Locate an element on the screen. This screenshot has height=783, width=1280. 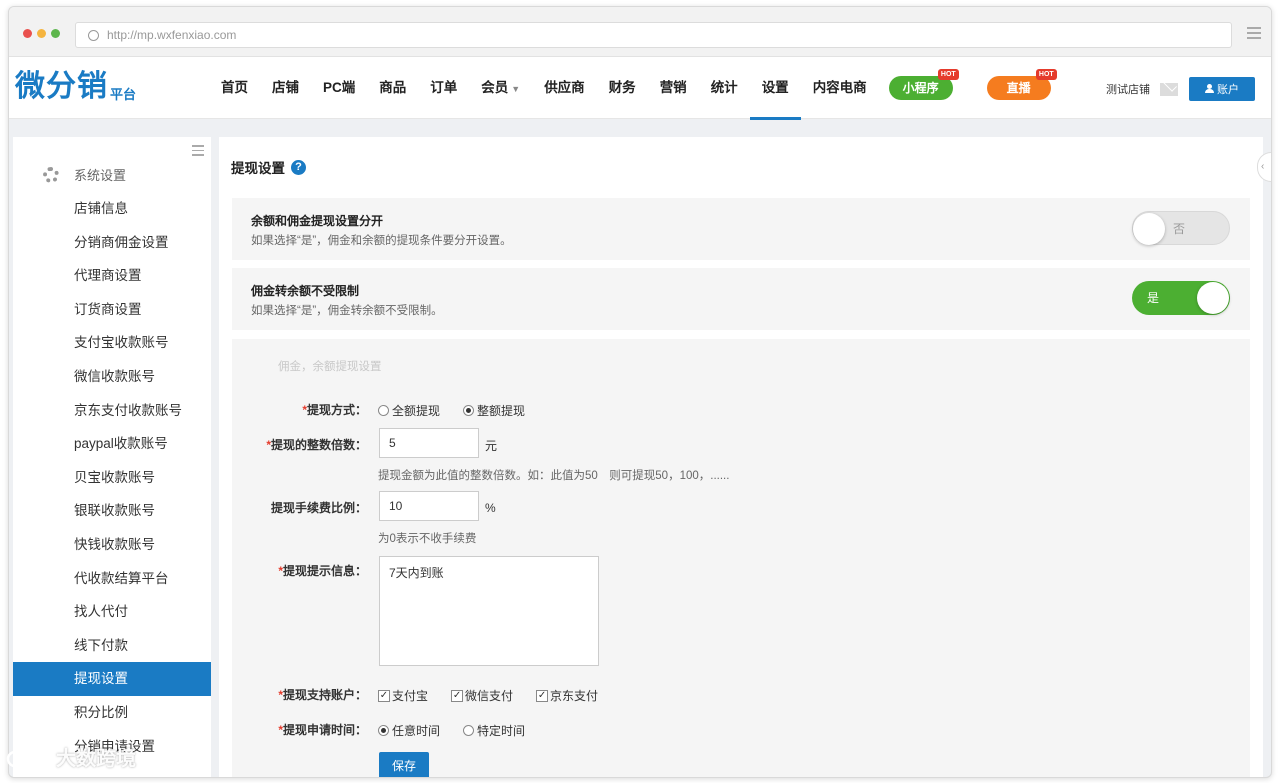
sidebar-header-label: 系统设置 is located at coordinates (100, 175).